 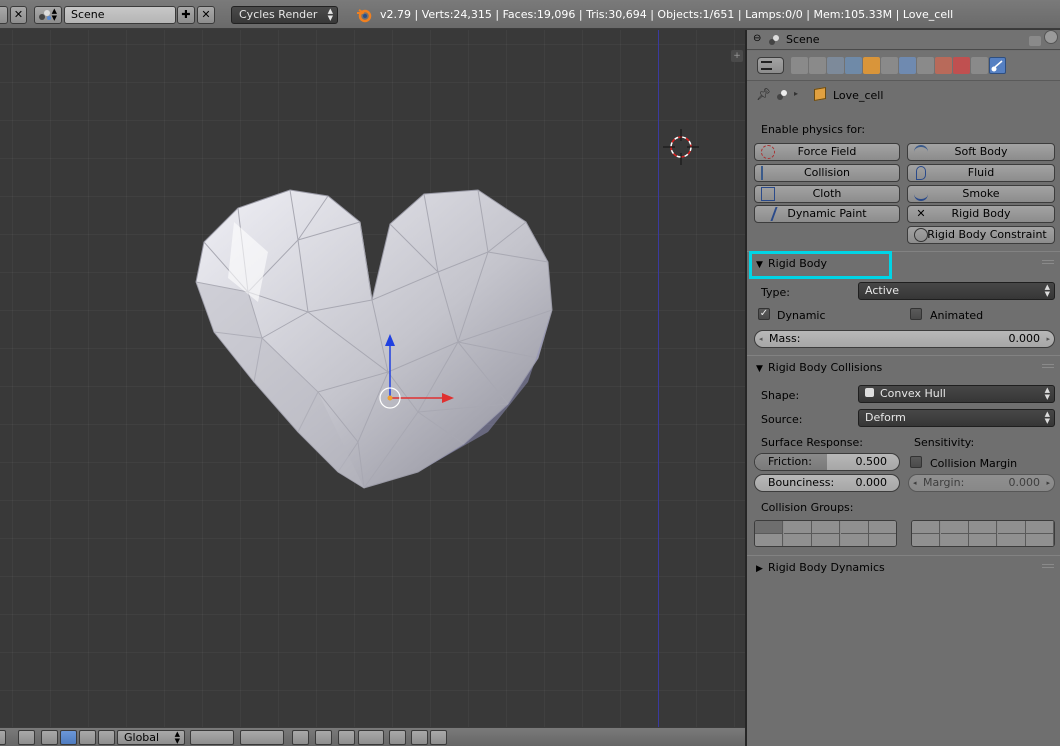 What do you see at coordinates (827, 462) in the screenshot?
I see `friction-slider: Friction: 0.500` at bounding box center [827, 462].